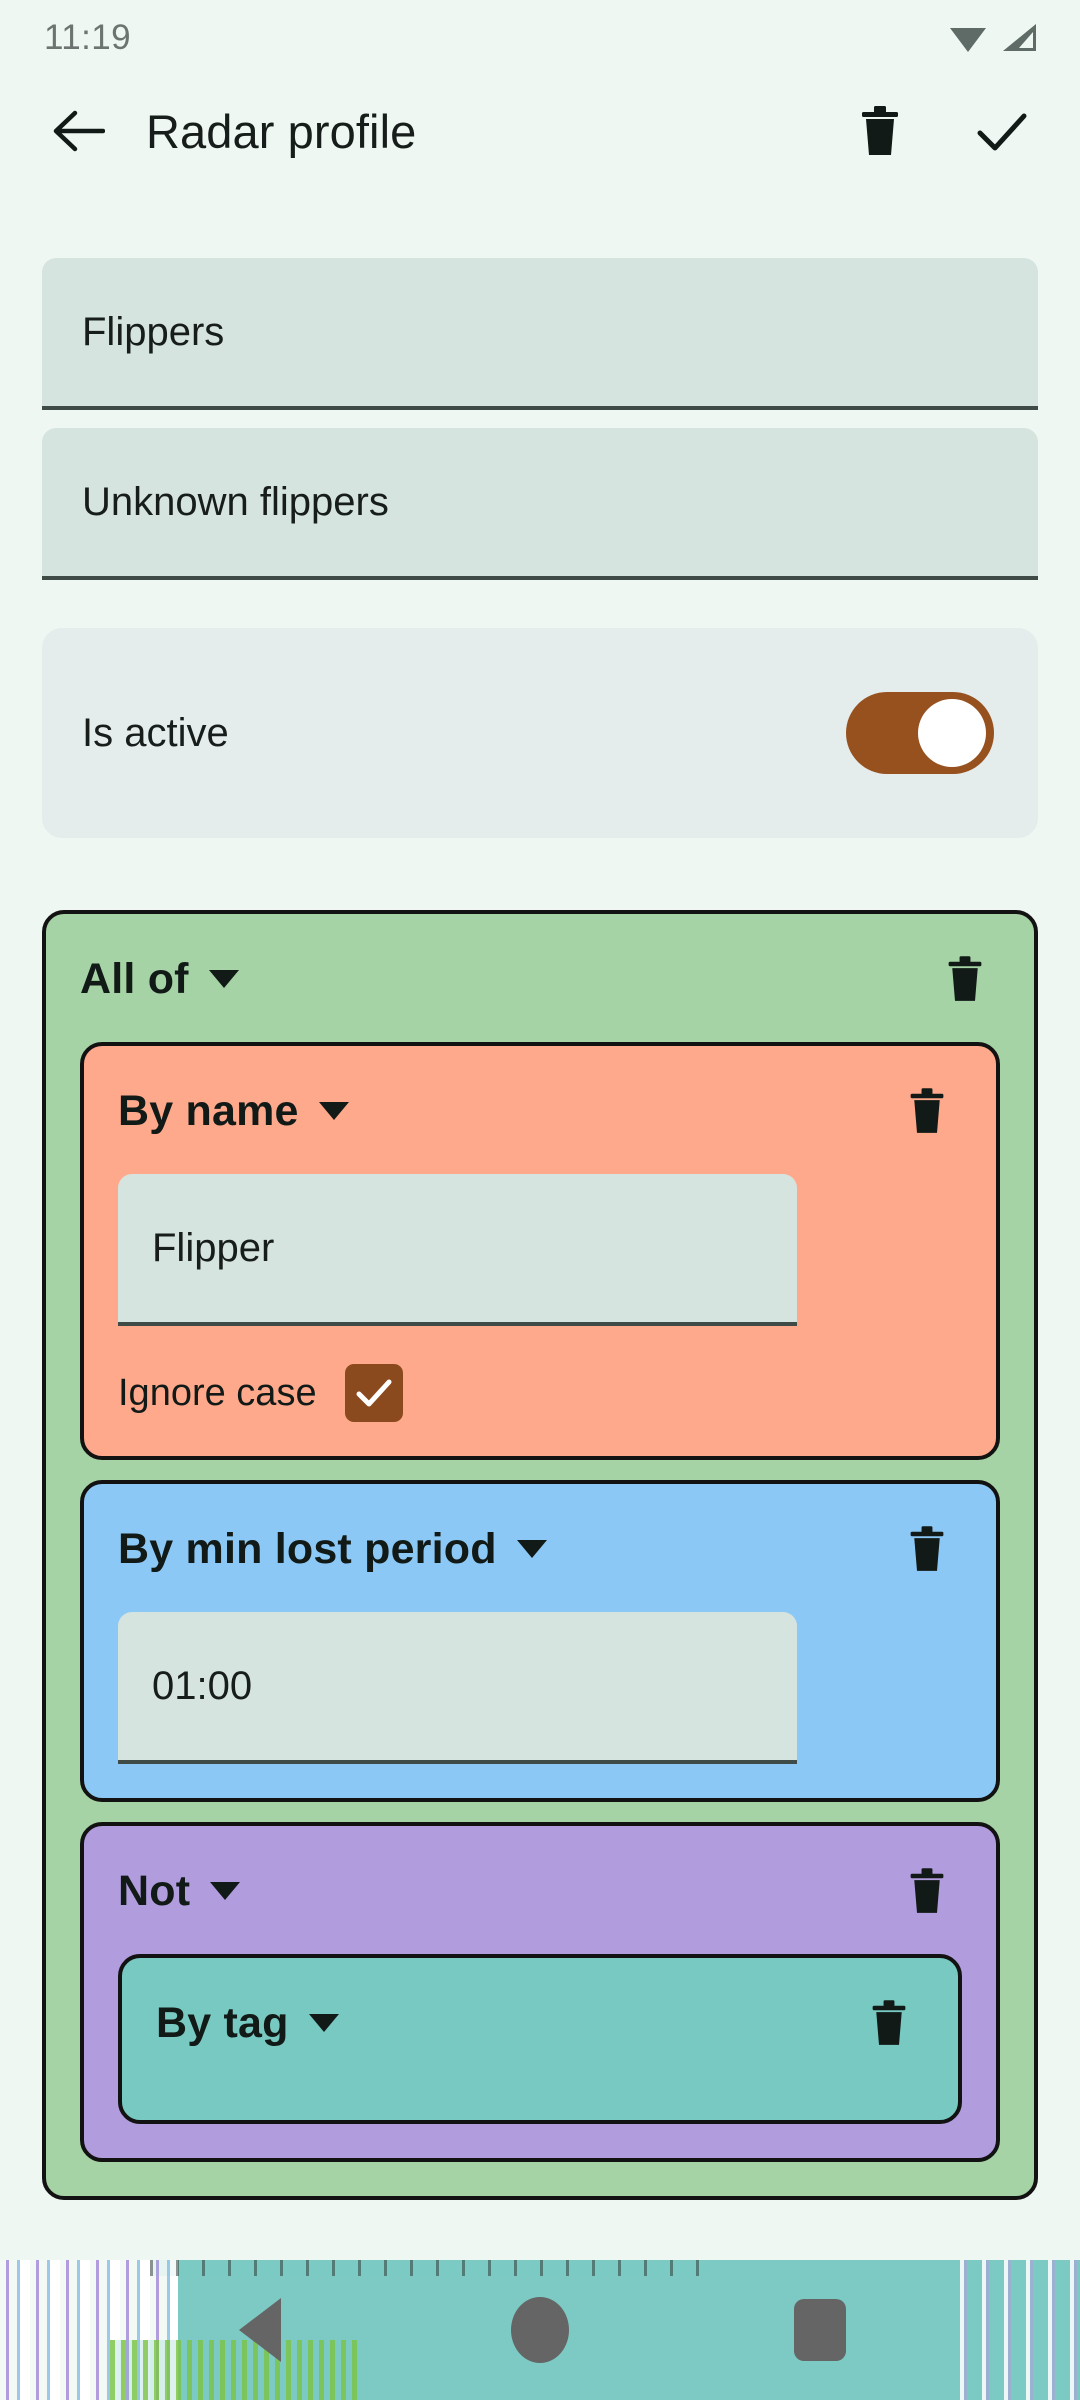 The image size is (1080, 2400). I want to click on wifi-icon, so click(968, 38).